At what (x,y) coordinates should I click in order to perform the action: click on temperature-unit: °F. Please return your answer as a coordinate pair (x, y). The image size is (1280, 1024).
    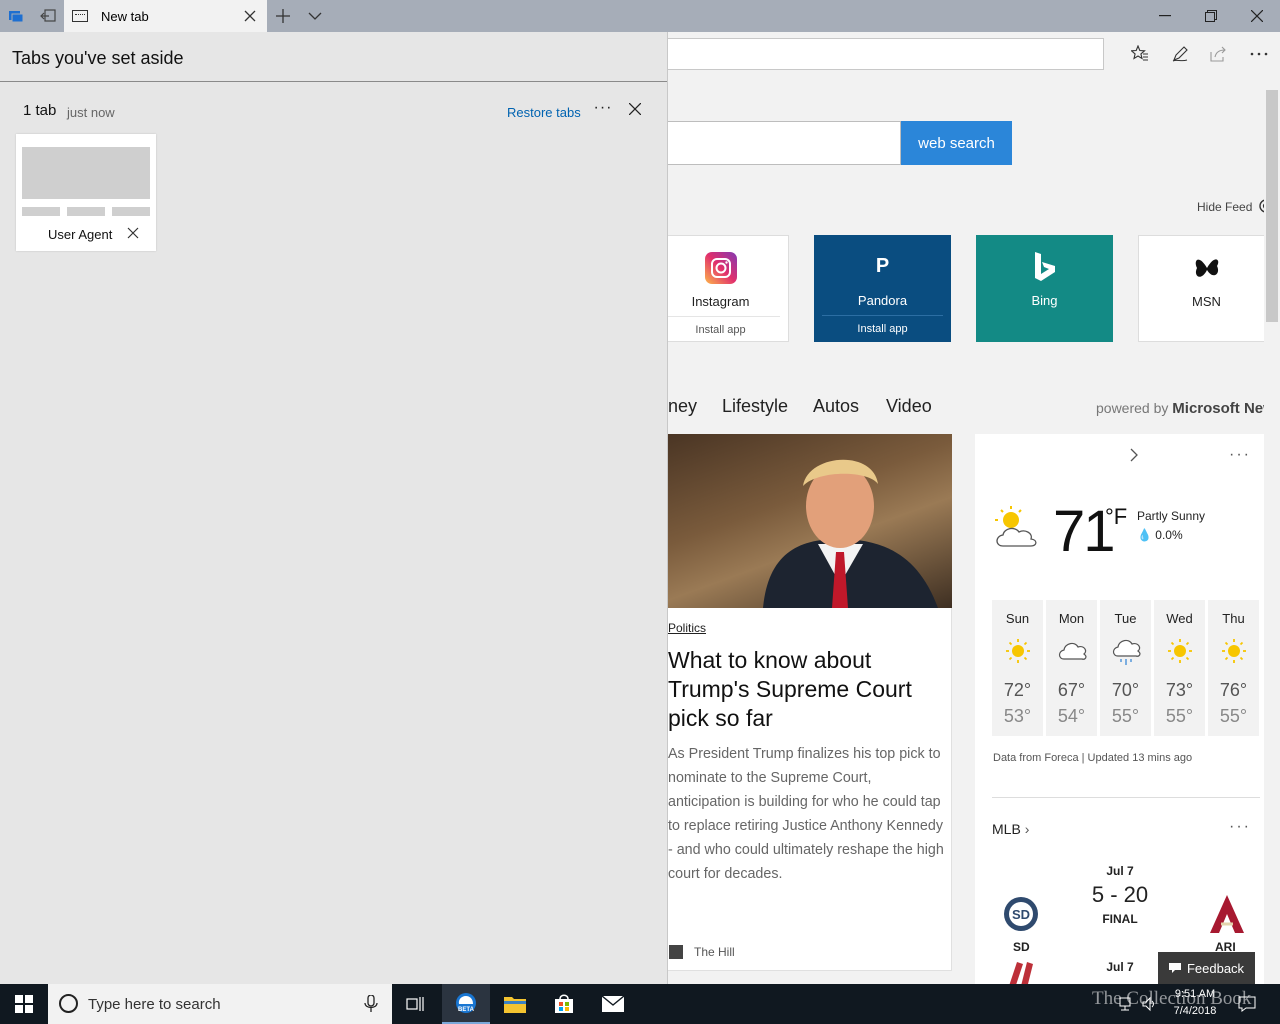
    Looking at the image, I should click on (1116, 516).